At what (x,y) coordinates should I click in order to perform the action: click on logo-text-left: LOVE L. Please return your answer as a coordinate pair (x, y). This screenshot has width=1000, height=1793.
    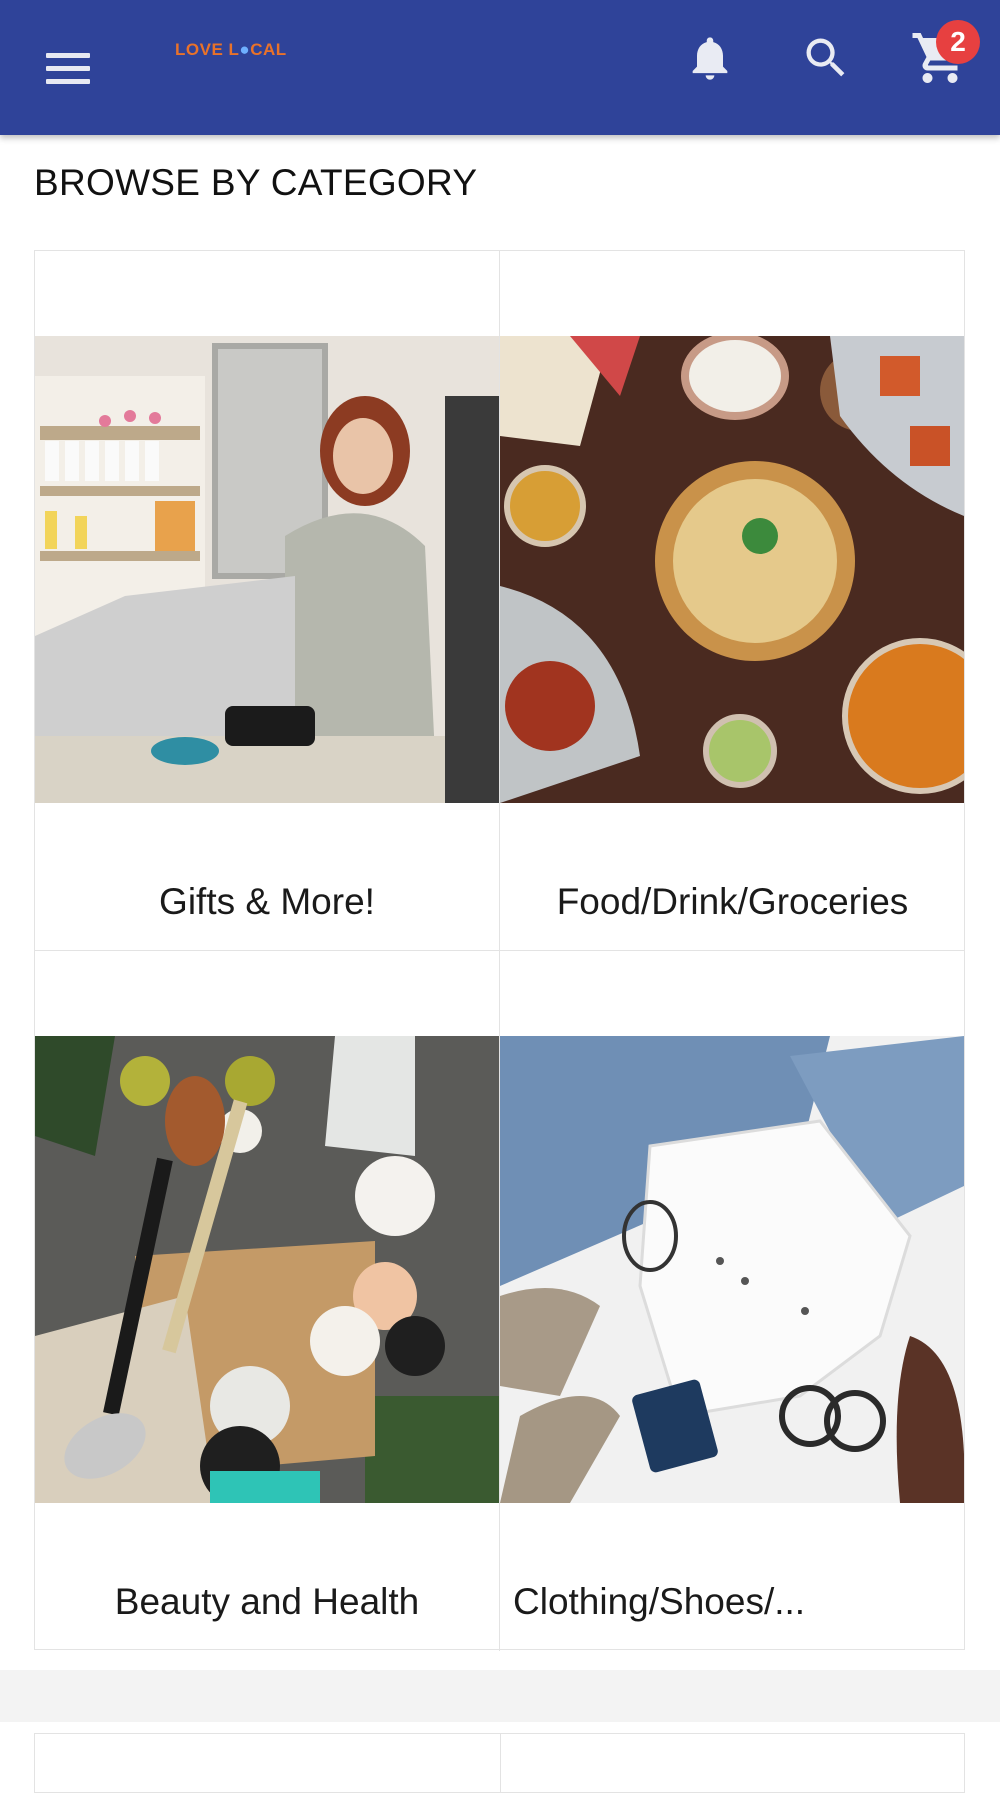
    Looking at the image, I should click on (207, 49).